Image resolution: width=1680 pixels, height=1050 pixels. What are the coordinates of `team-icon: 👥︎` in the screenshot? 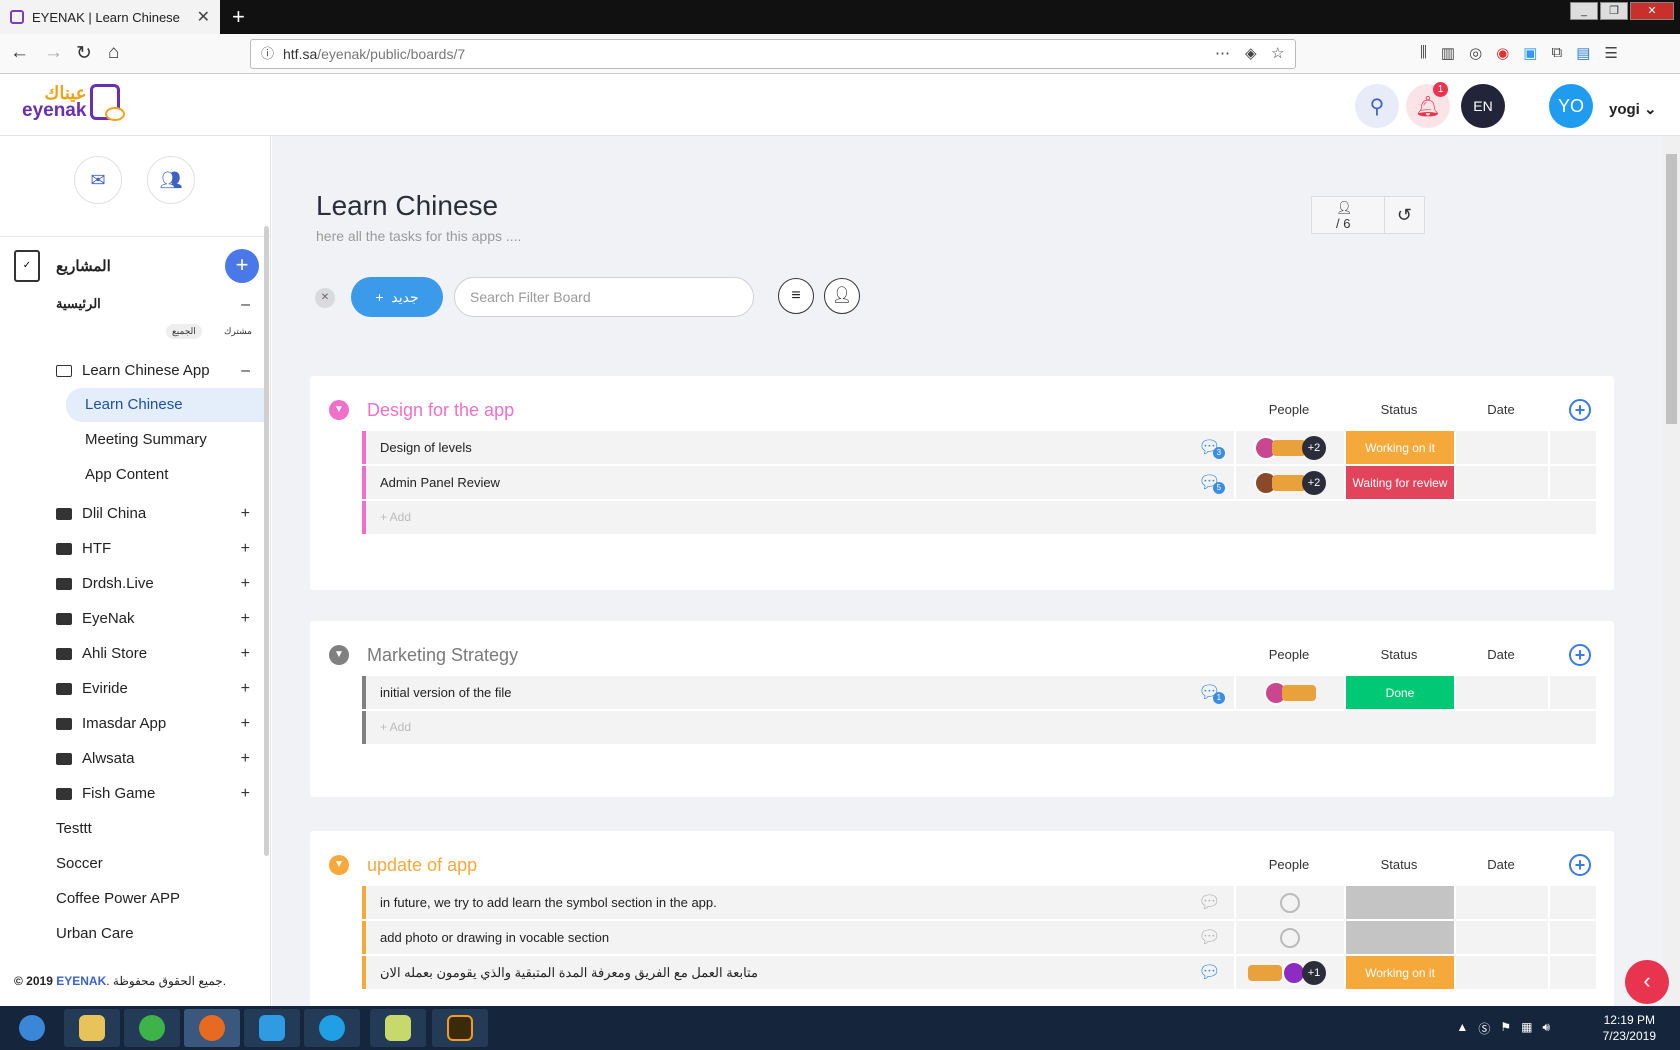 It's located at (171, 180).